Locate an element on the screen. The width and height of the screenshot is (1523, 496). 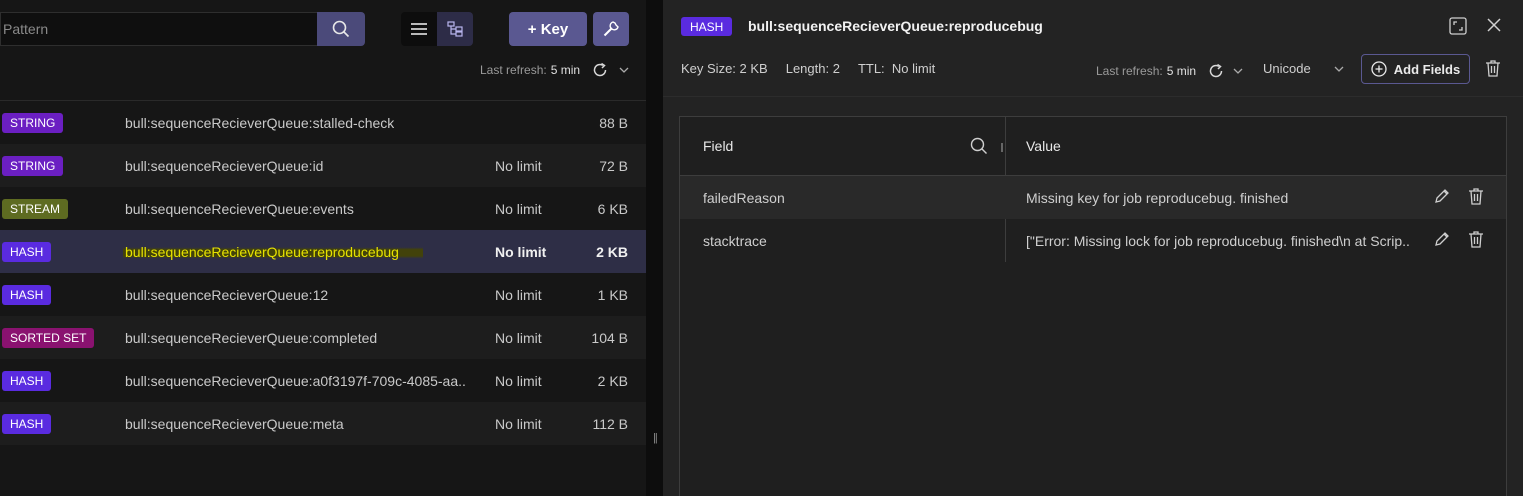
maximize-icon is located at coordinates (1458, 26).